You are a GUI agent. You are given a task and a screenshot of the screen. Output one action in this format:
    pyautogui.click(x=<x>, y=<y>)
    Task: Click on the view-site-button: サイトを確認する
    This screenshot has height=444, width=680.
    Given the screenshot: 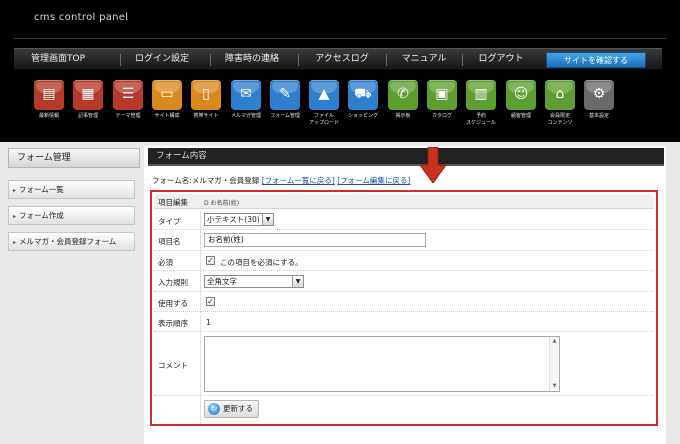 What is the action you would take?
    pyautogui.click(x=596, y=60)
    